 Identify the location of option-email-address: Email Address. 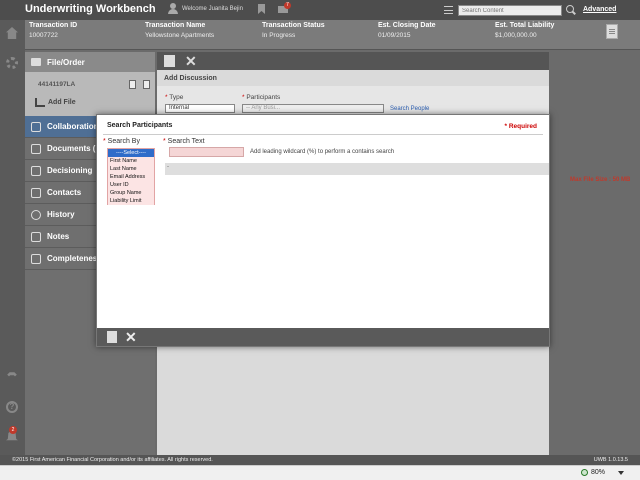
(131, 177).